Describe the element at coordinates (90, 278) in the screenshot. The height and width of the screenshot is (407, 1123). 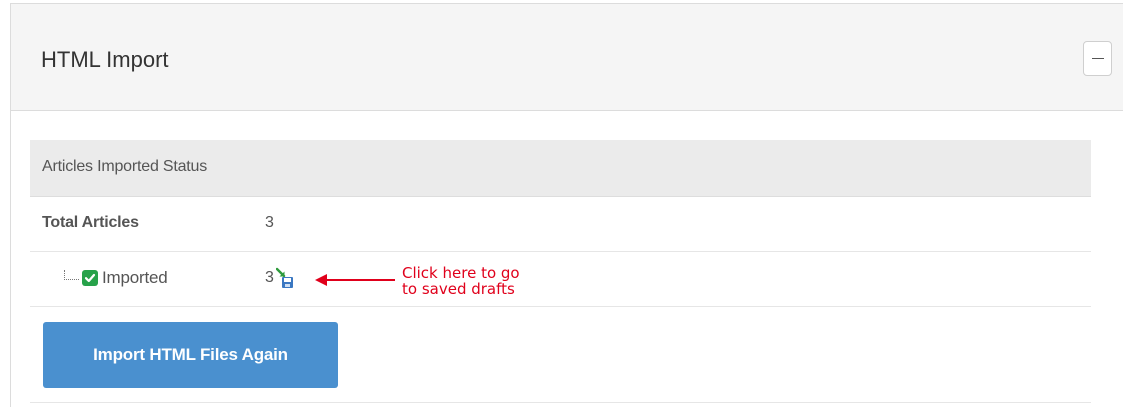
I see `checkbox-checked-icon` at that location.